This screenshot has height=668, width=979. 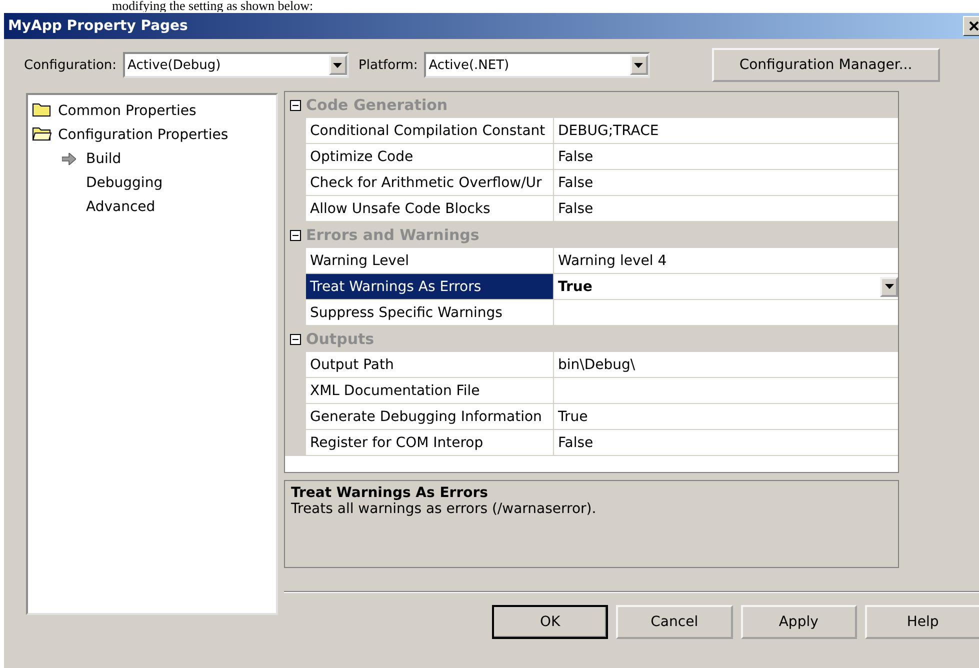 What do you see at coordinates (674, 622) in the screenshot?
I see `dialog-button: Cancel` at bounding box center [674, 622].